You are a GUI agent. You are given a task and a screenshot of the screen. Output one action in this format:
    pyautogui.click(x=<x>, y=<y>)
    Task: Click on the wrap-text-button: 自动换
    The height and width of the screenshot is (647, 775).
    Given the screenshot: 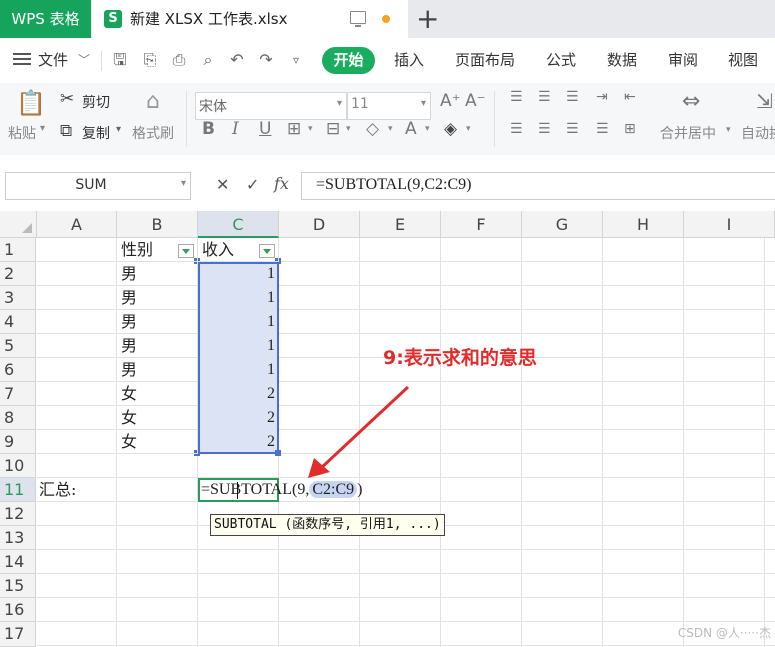 What is the action you would take?
    pyautogui.click(x=758, y=133)
    